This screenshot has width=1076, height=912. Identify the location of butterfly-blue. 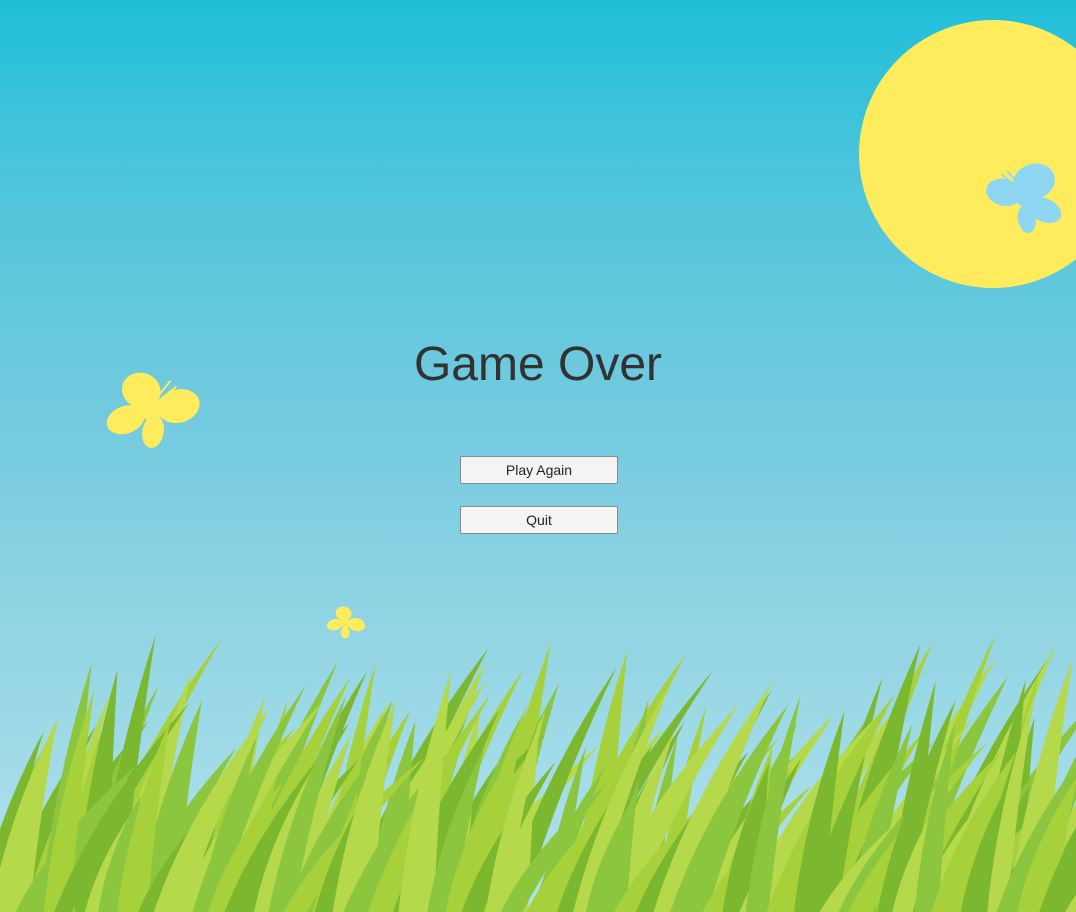
(1024, 198).